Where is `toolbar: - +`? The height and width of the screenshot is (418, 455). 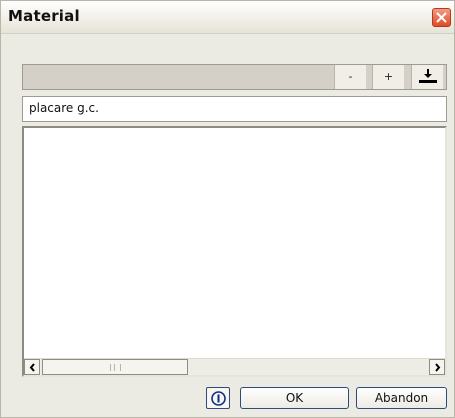 toolbar: - + is located at coordinates (234, 77).